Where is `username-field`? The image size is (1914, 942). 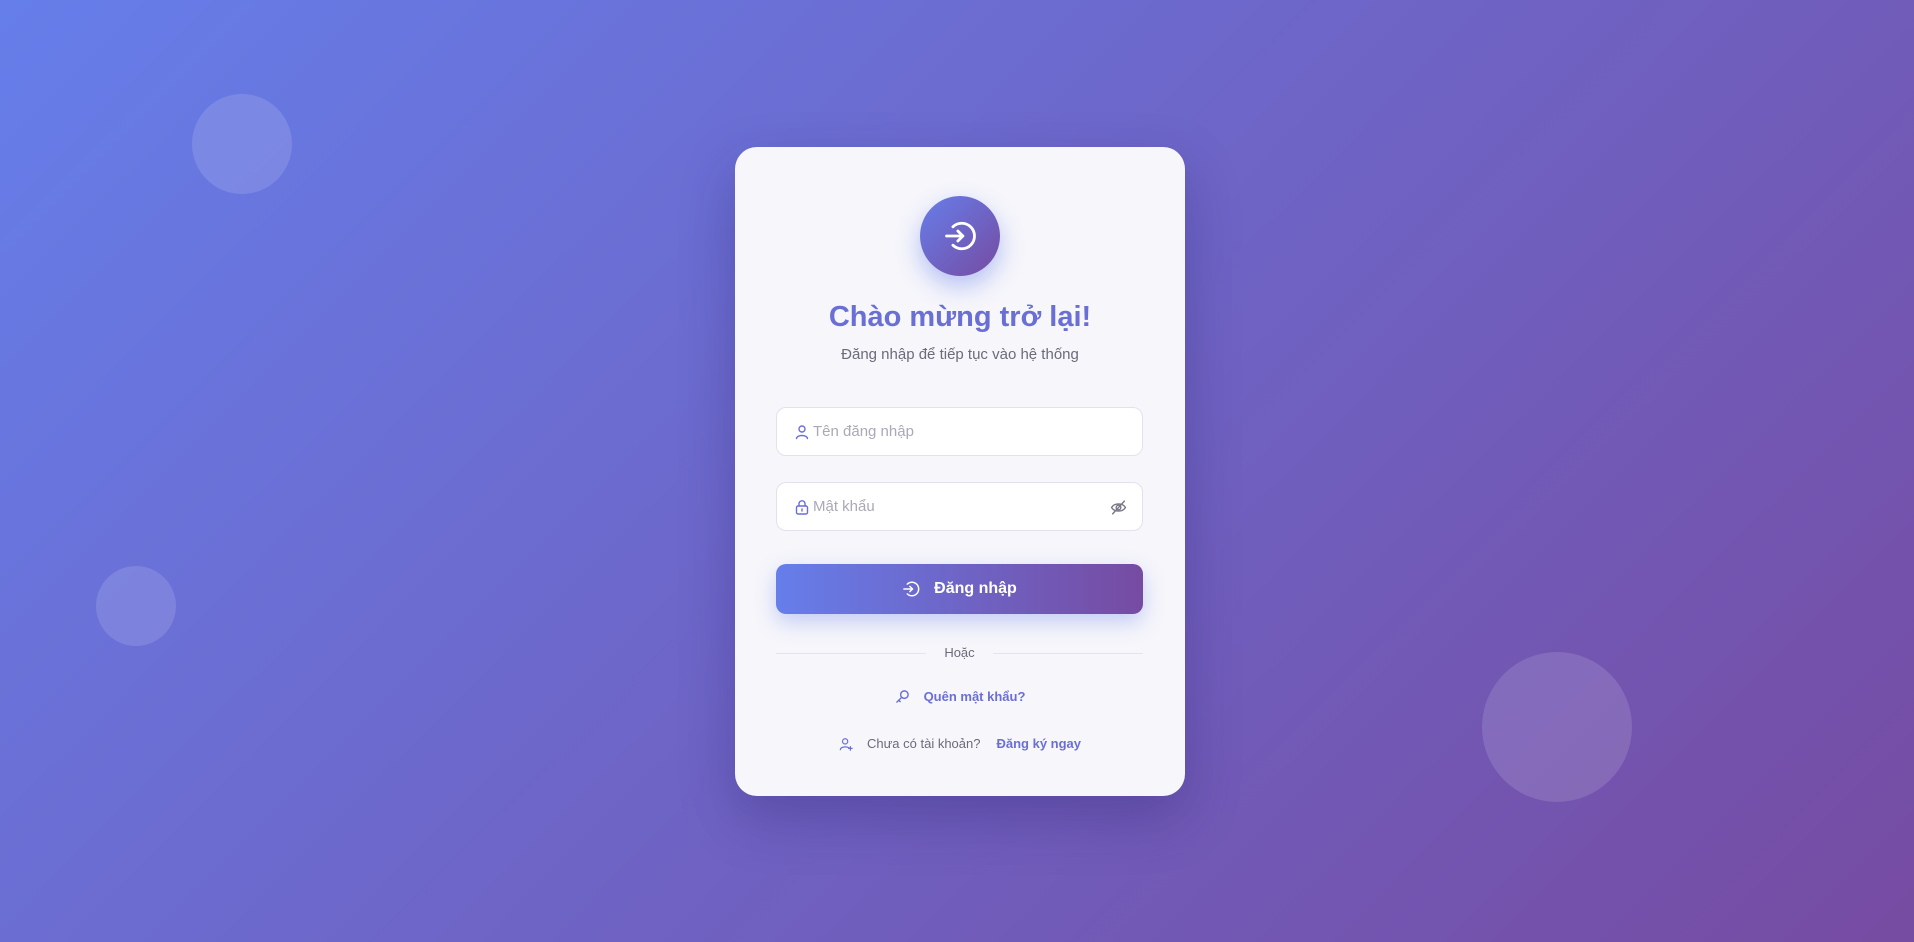
username-field is located at coordinates (959, 431).